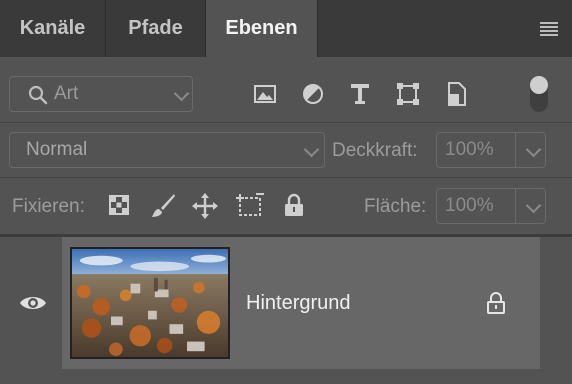 This screenshot has width=572, height=384. I want to click on panel-menu-icon, so click(549, 29).